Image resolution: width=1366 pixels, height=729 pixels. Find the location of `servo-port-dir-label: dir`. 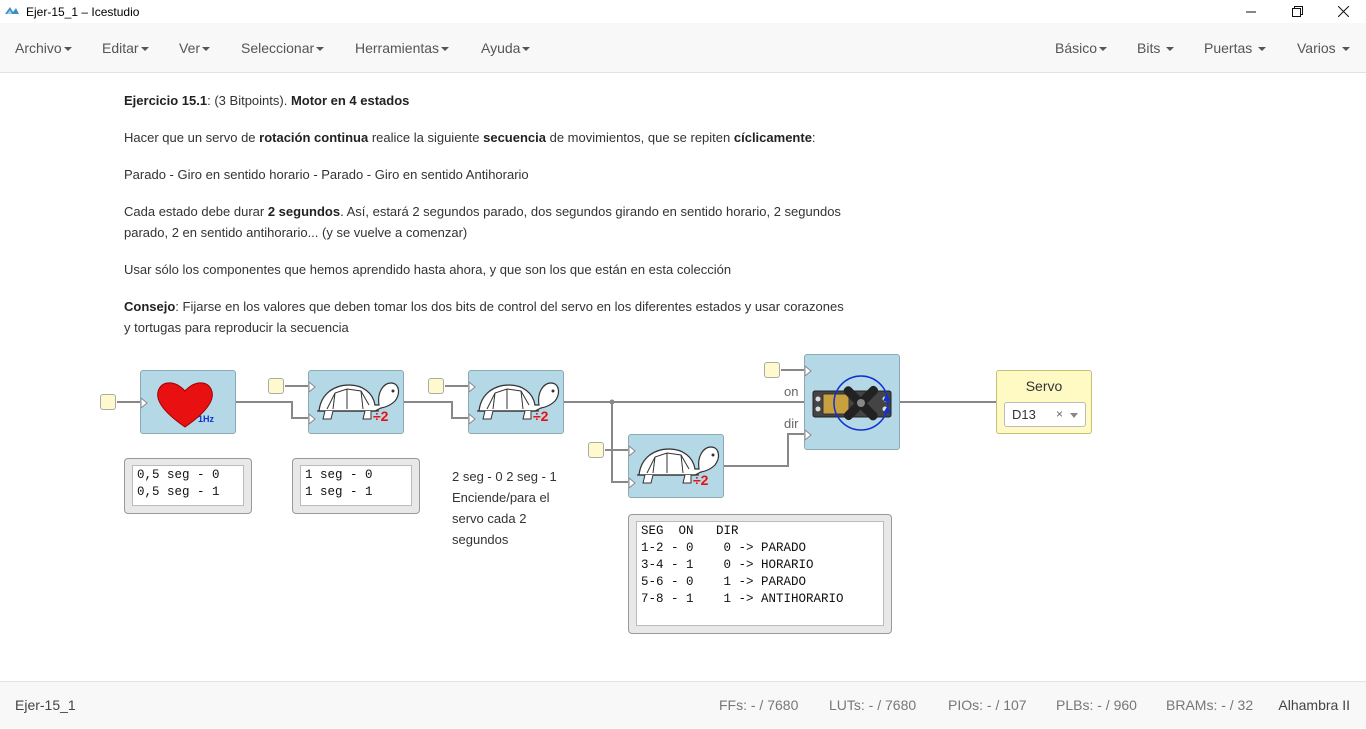

servo-port-dir-label: dir is located at coordinates (791, 423).